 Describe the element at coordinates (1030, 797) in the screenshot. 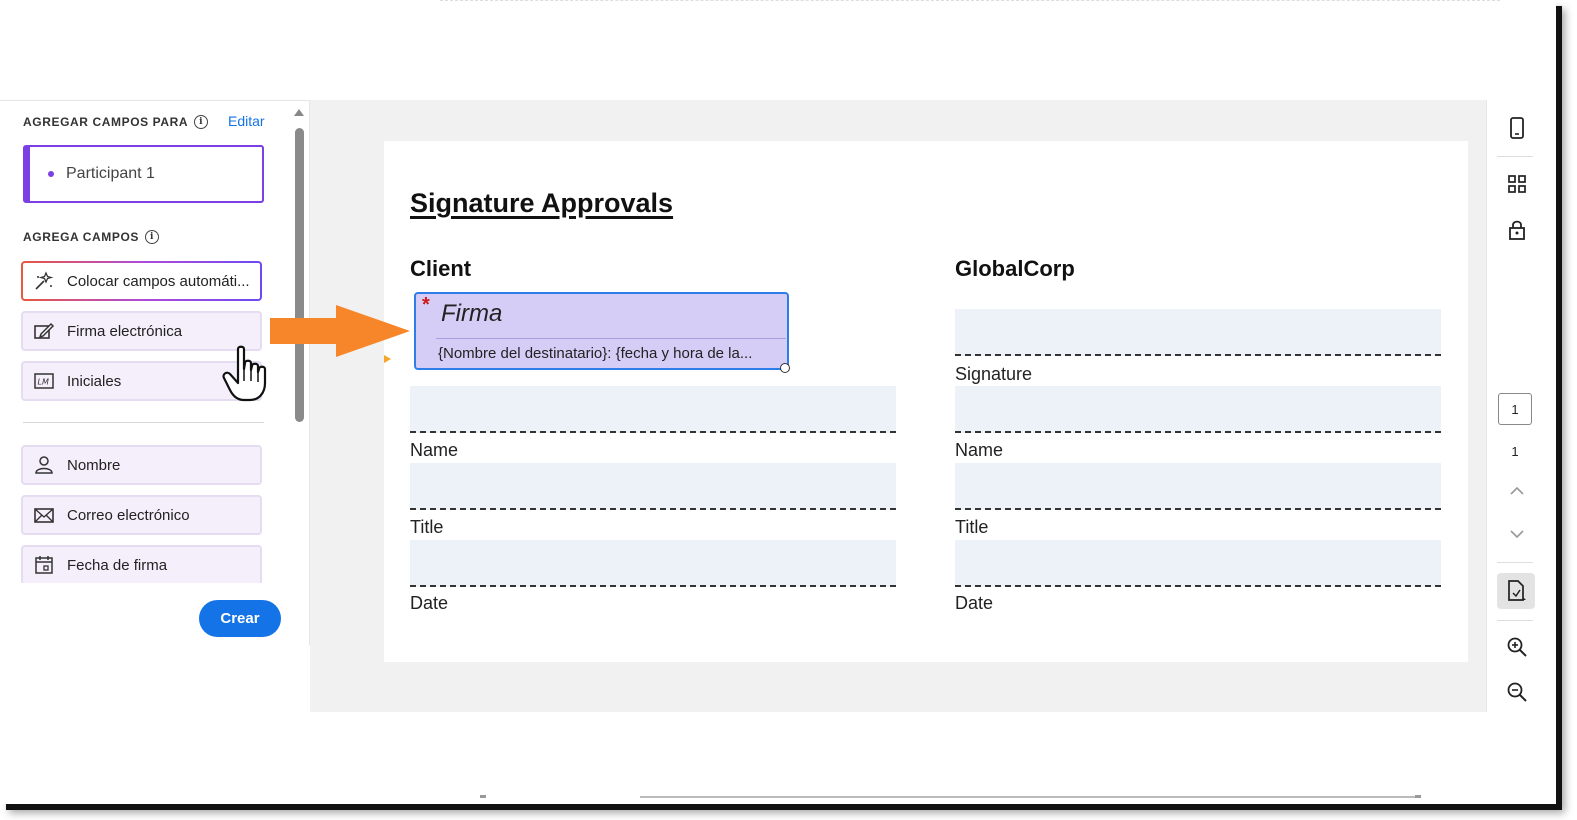

I see `horizontal-scrollbar` at that location.